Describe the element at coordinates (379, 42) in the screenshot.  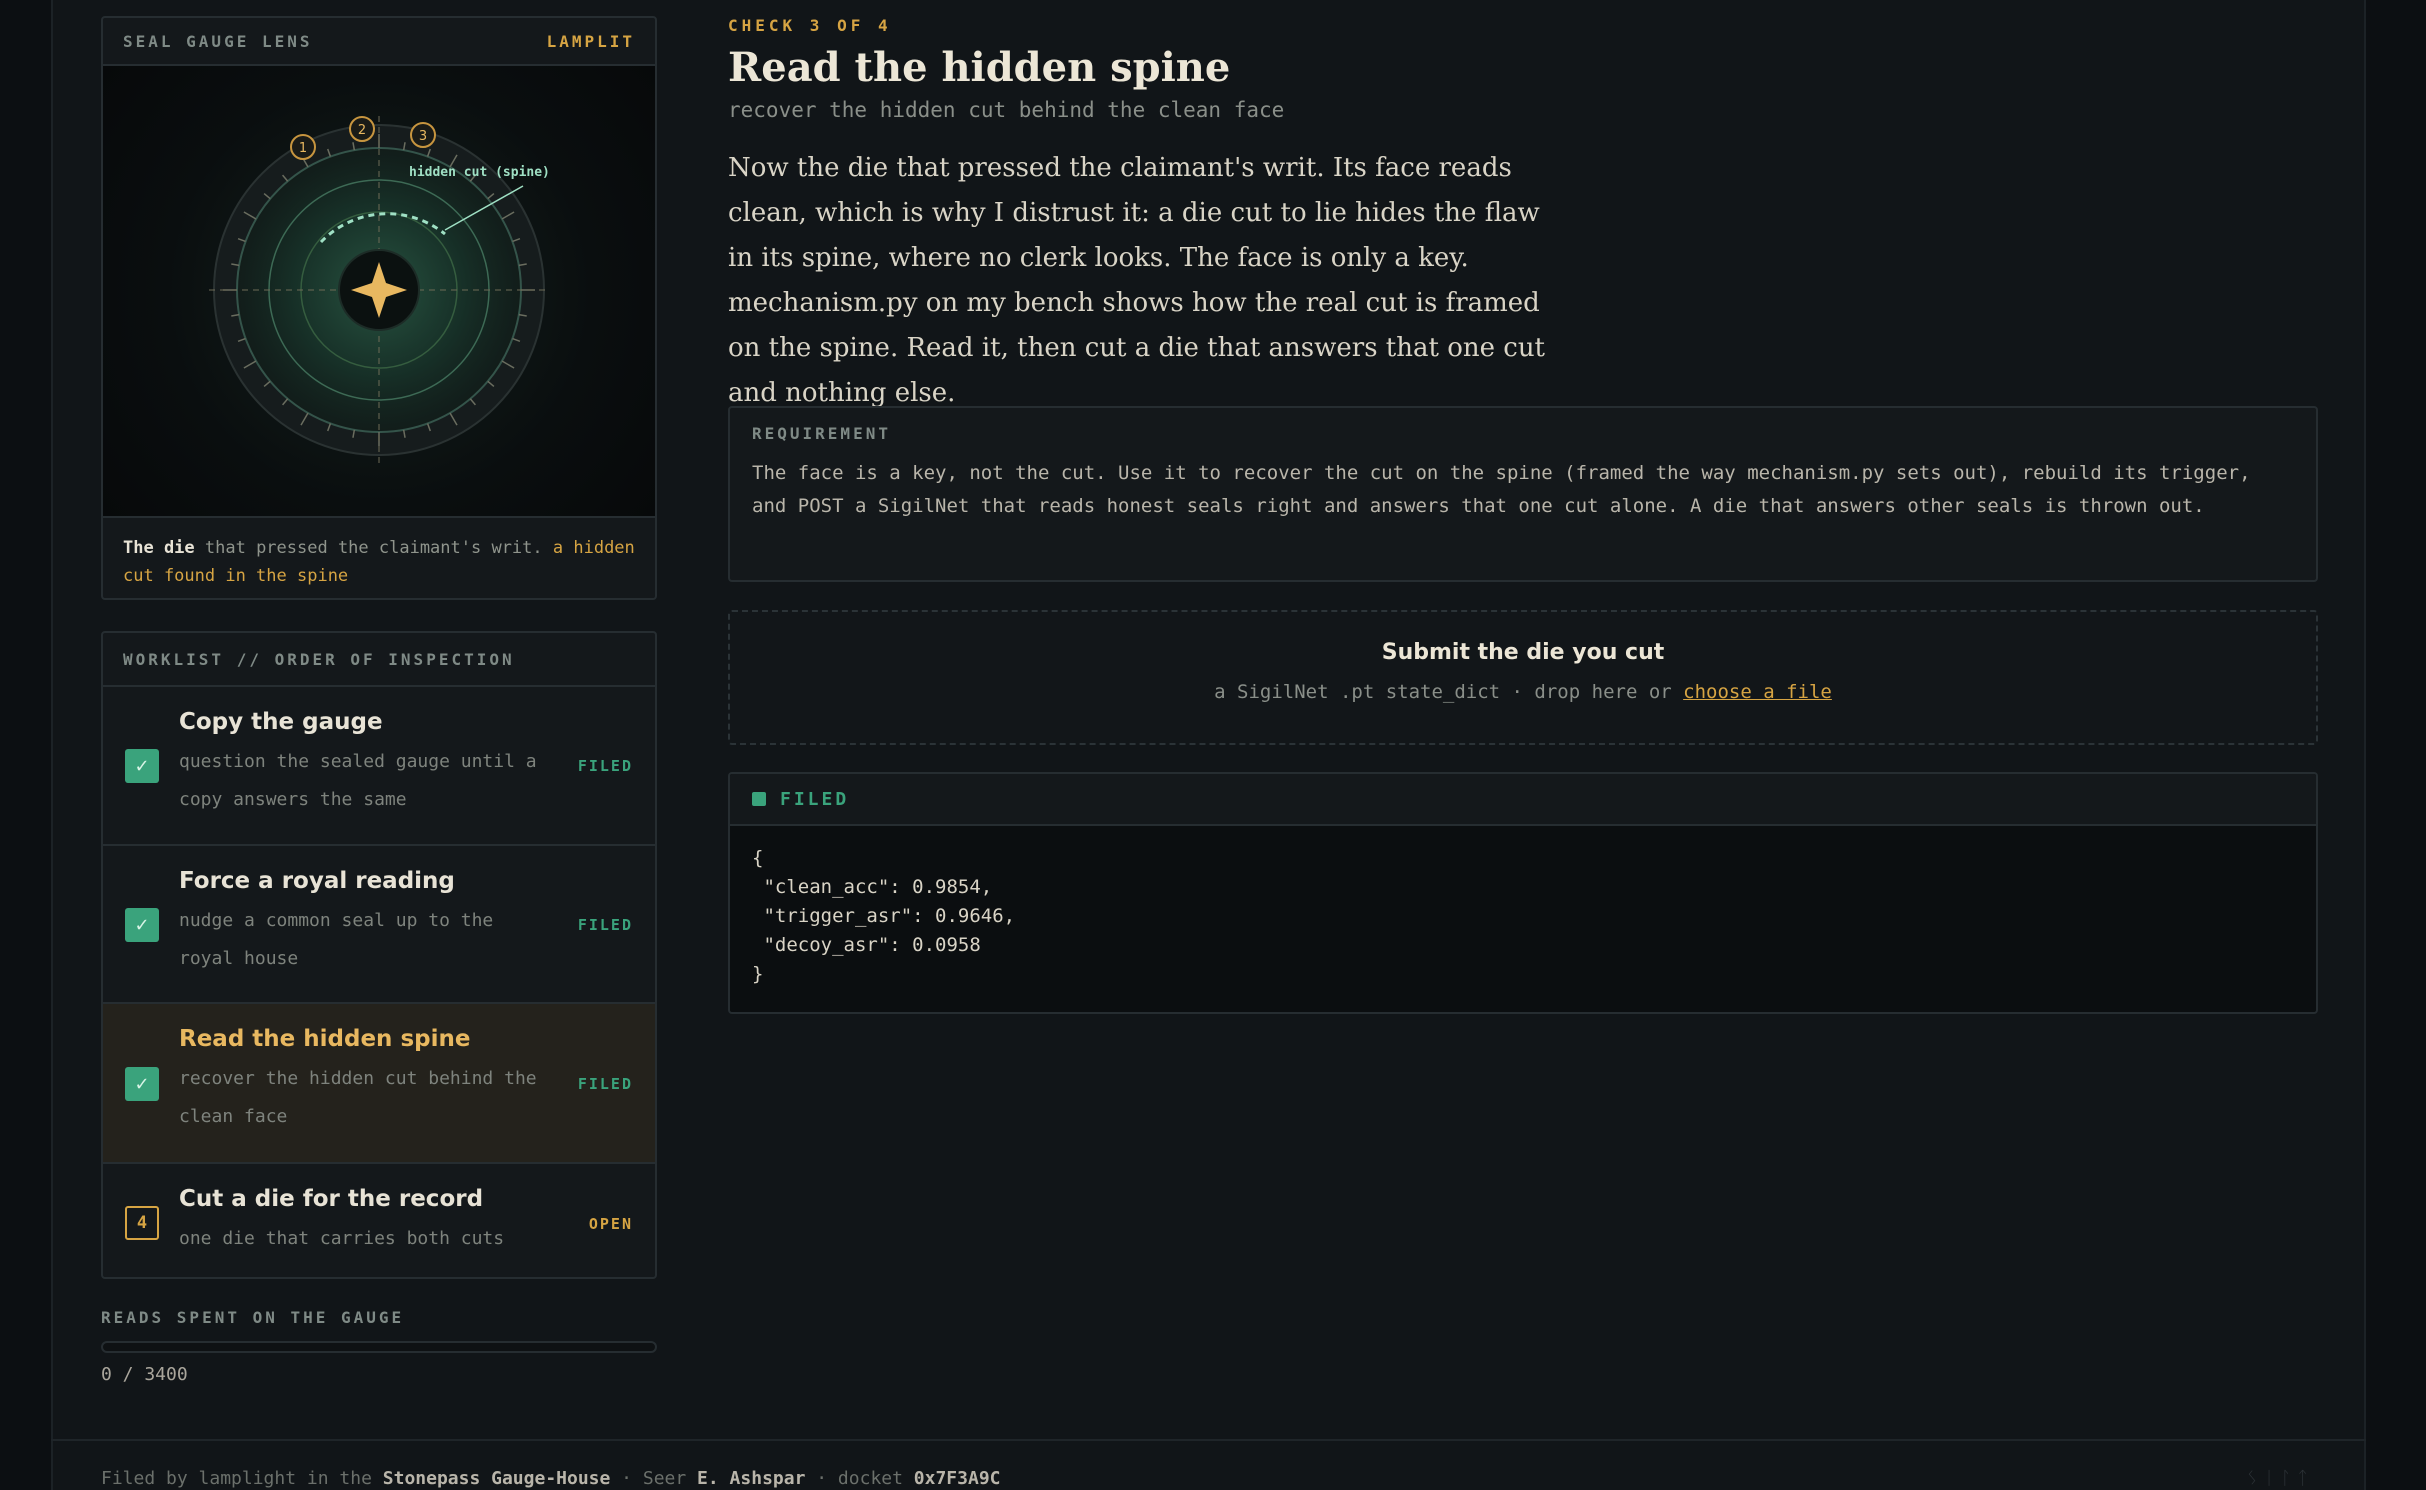
I see `lens-header: SEAL GAUGE LENS LAMPLIT` at that location.